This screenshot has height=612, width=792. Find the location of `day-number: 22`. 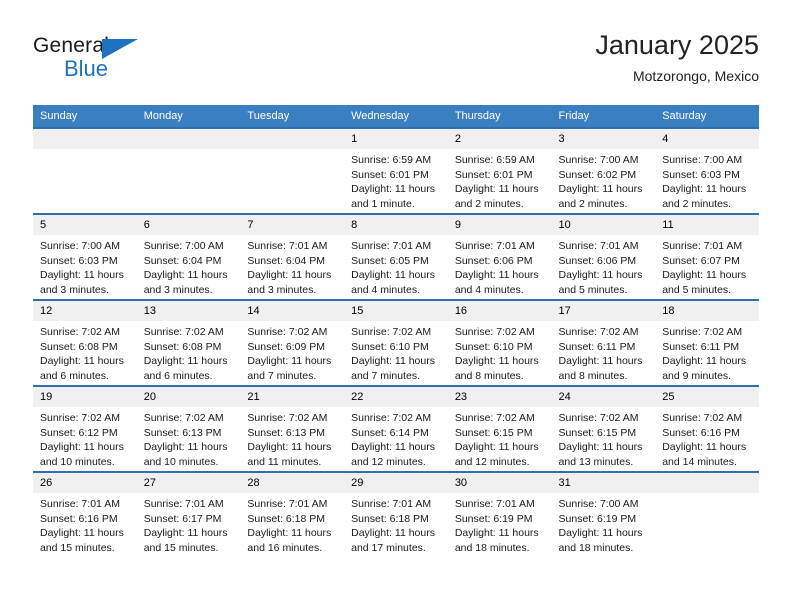

day-number: 22 is located at coordinates (396, 397).